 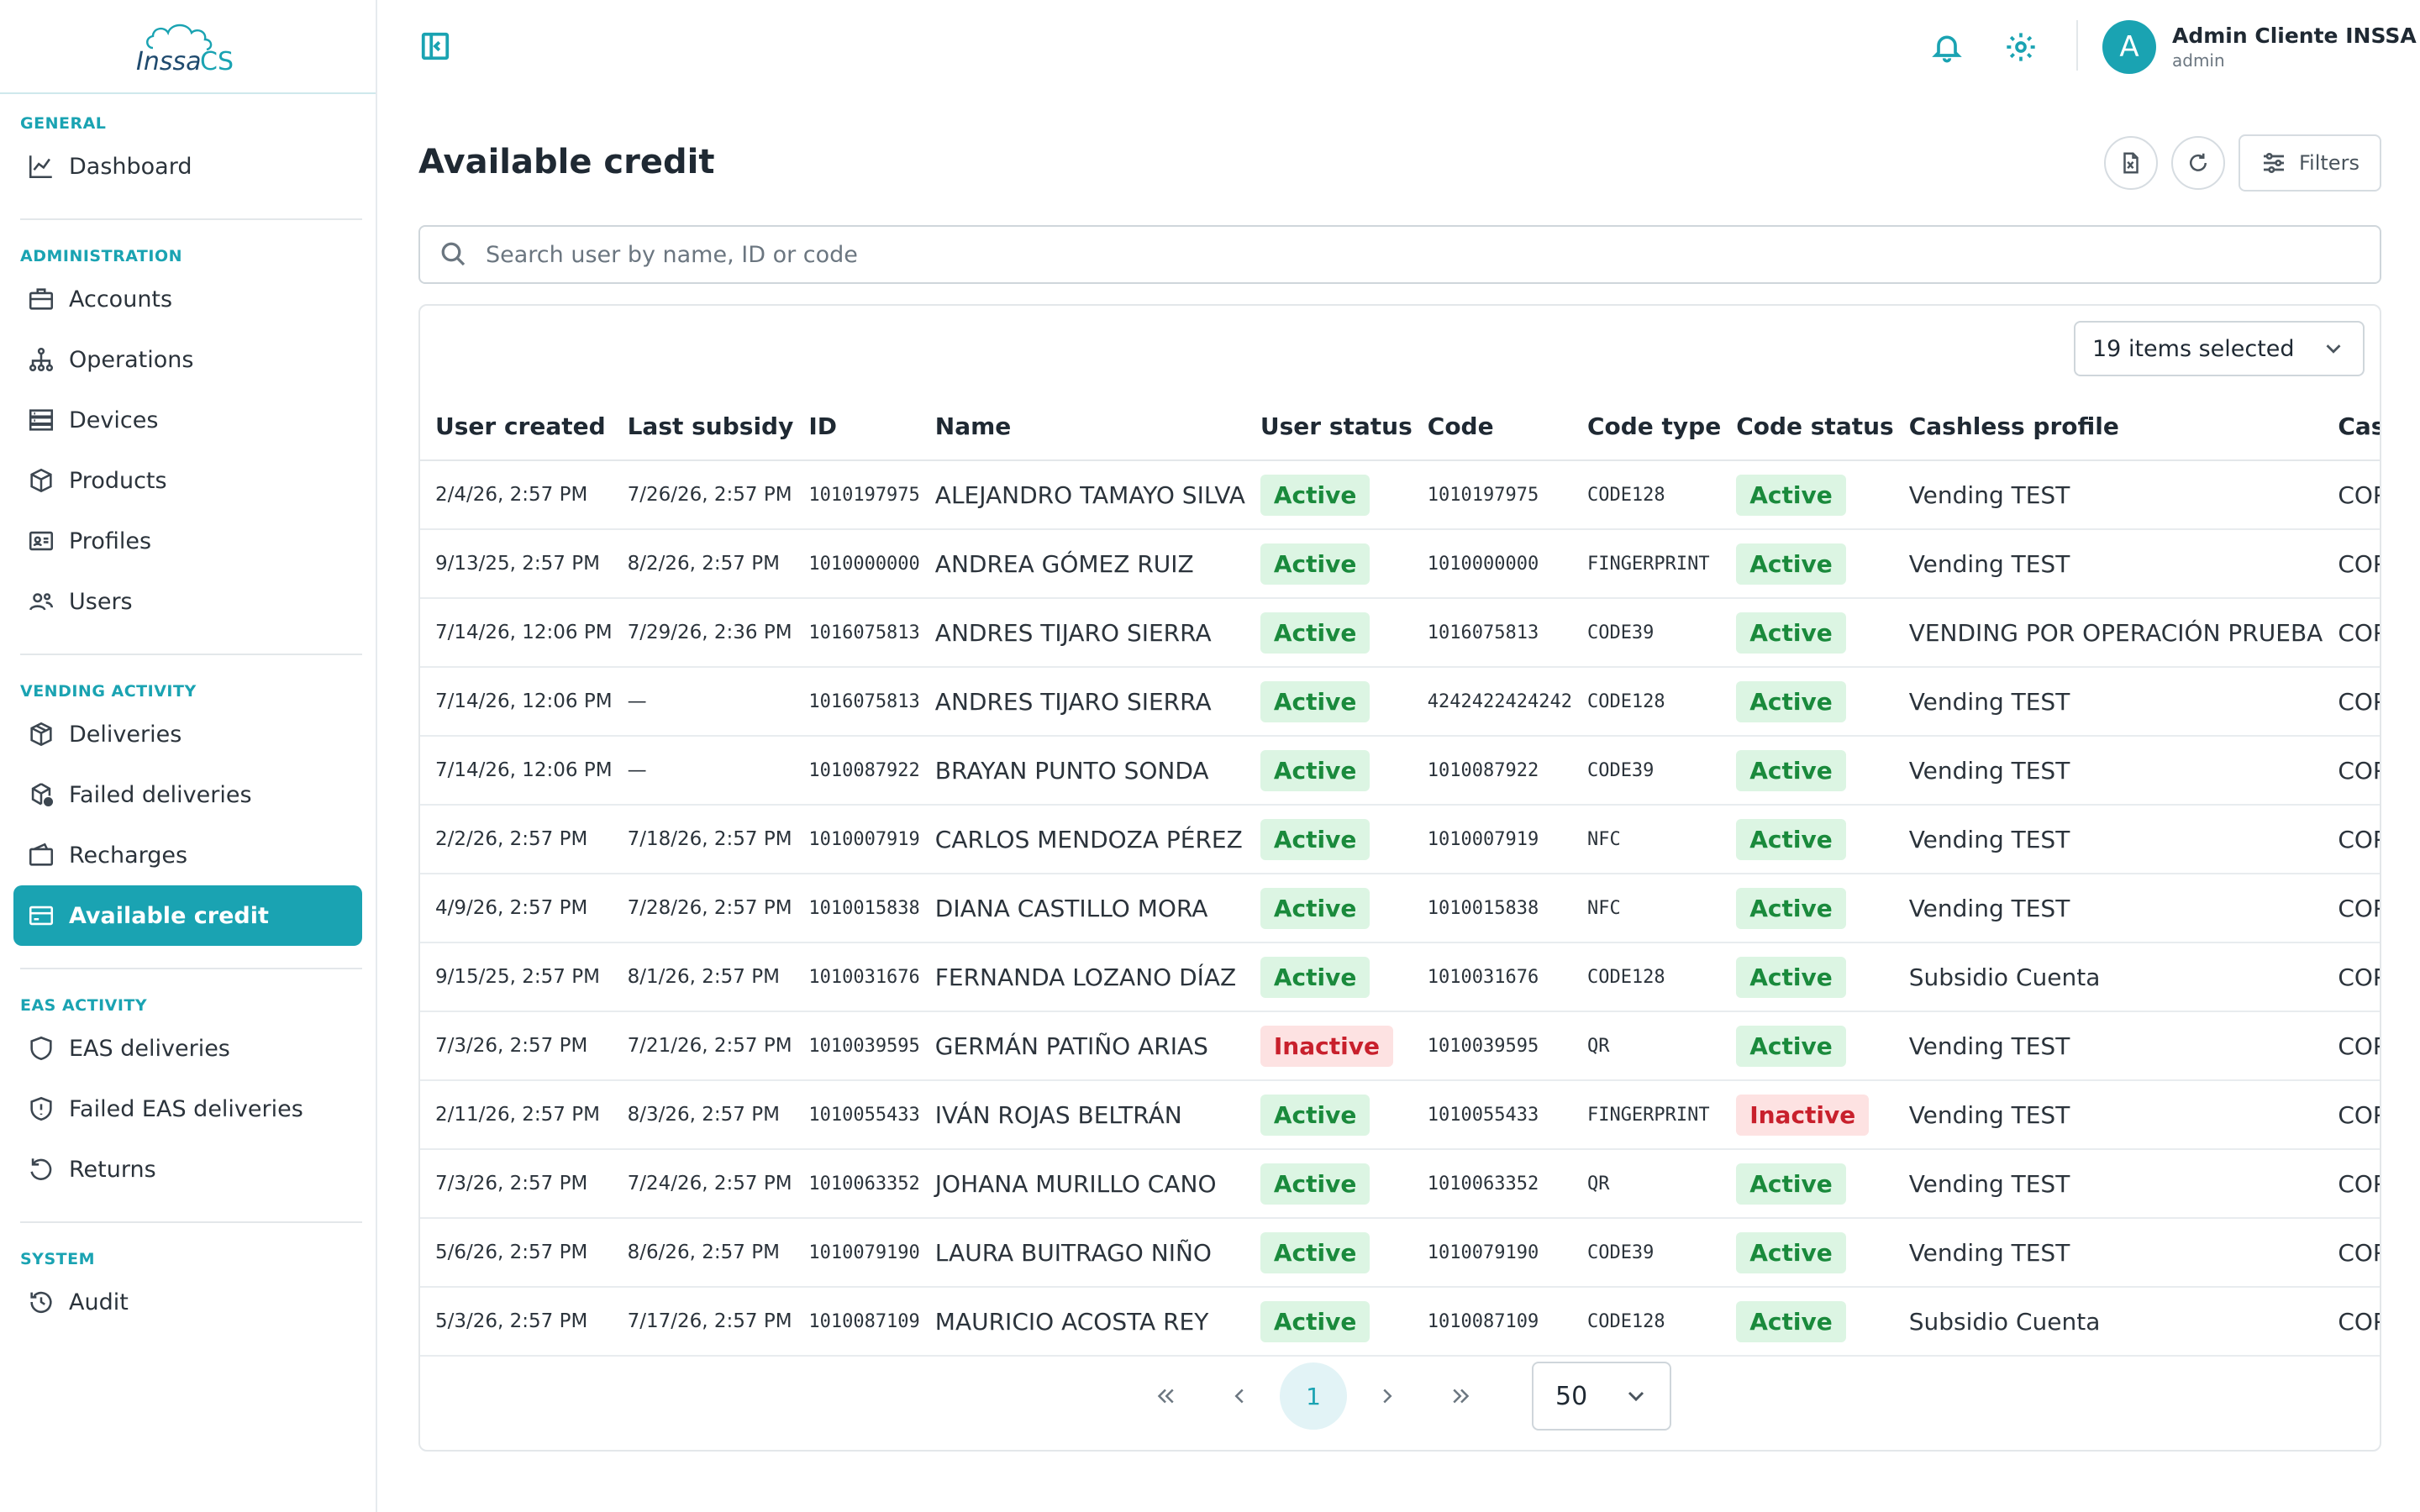 I want to click on column-header: ID, so click(x=856, y=427).